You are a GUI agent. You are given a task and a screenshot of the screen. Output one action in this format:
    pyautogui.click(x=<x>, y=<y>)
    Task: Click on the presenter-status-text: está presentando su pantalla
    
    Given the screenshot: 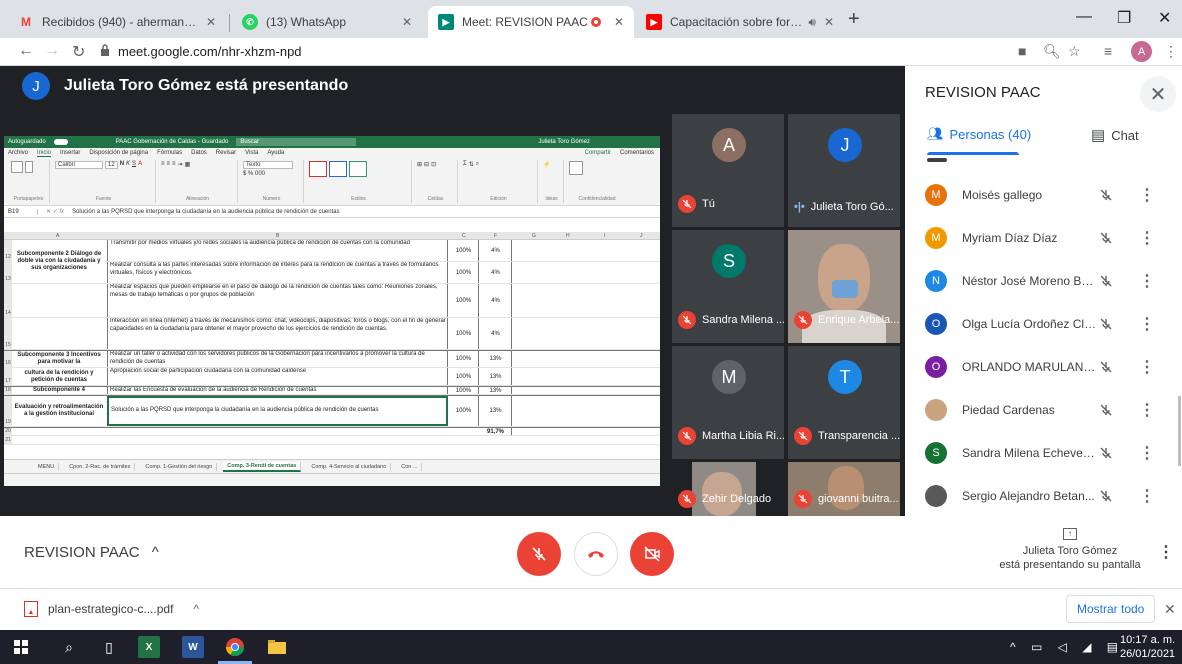 What is the action you would take?
    pyautogui.click(x=1070, y=565)
    